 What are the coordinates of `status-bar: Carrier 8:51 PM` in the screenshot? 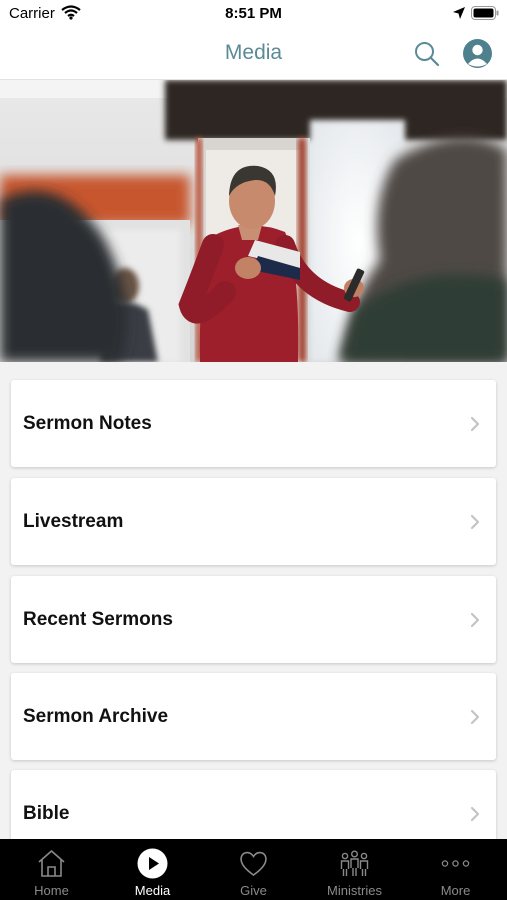 It's located at (253, 14).